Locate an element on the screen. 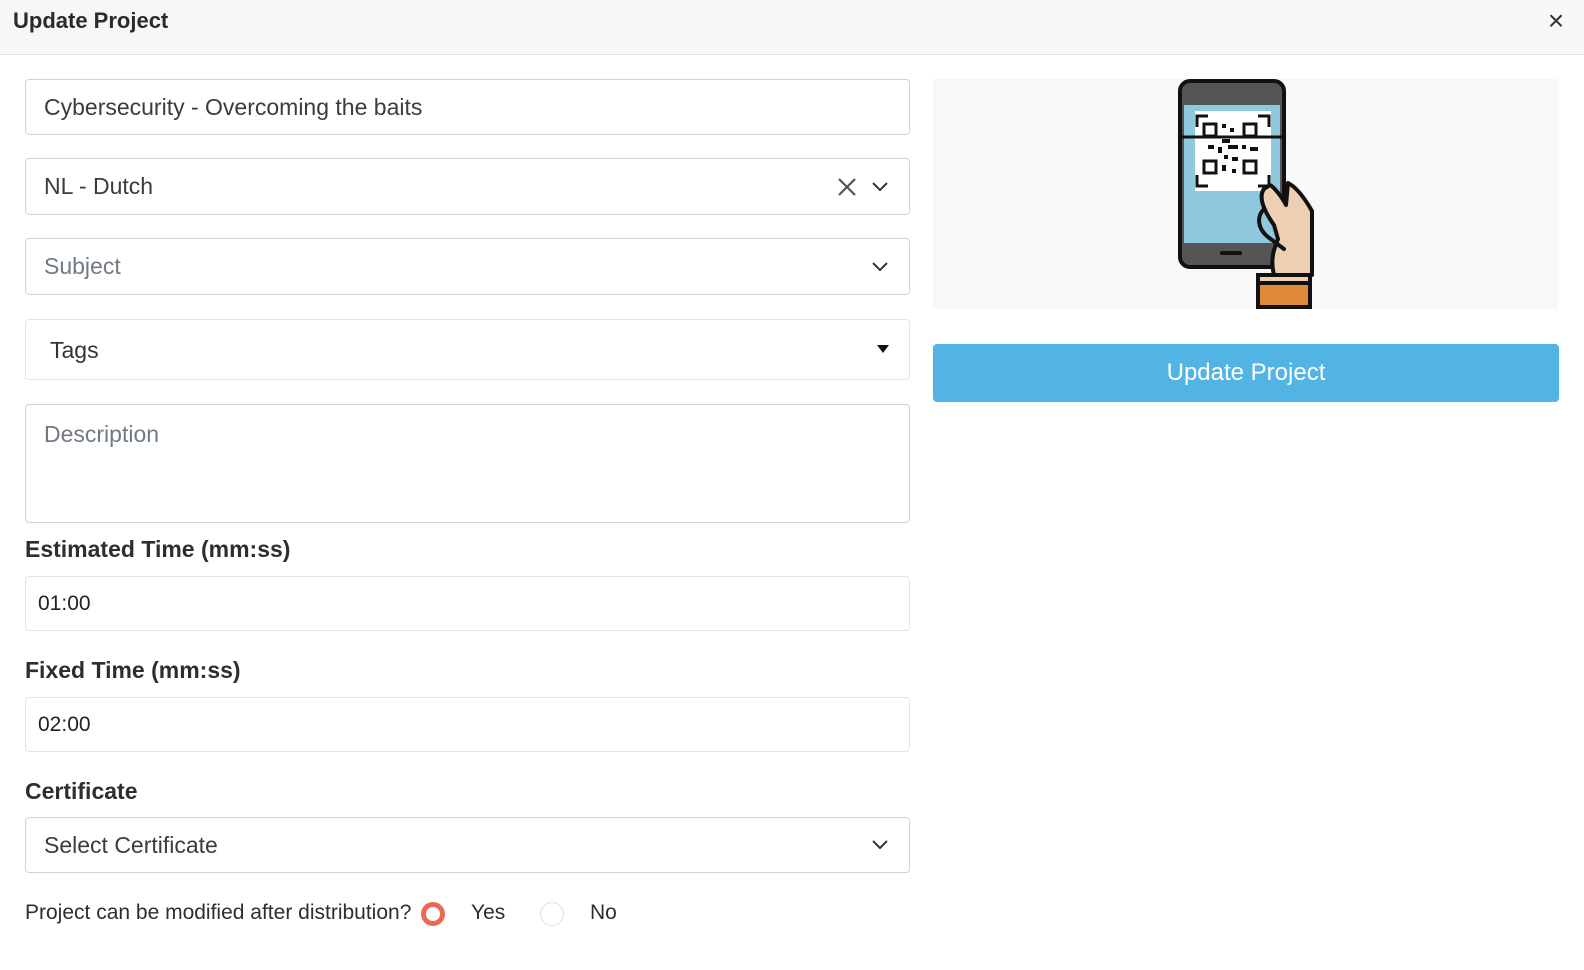 This screenshot has height=970, width=1584. description-placeholder: Description is located at coordinates (102, 434).